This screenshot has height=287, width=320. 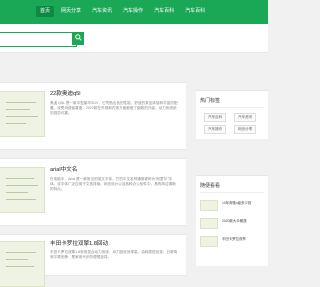 I want to click on widget-title: 热门标签, so click(x=210, y=101).